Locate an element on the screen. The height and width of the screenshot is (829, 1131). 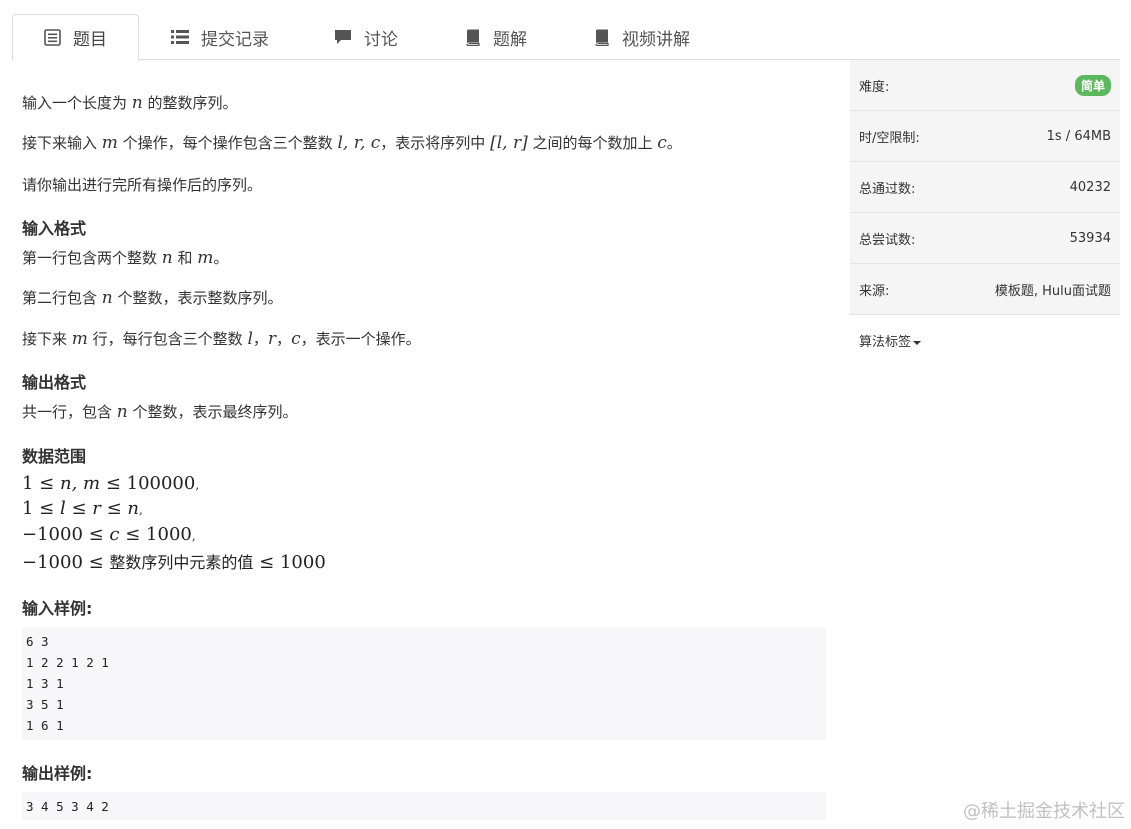
limit-value: 1s / 64MB is located at coordinates (1078, 136).